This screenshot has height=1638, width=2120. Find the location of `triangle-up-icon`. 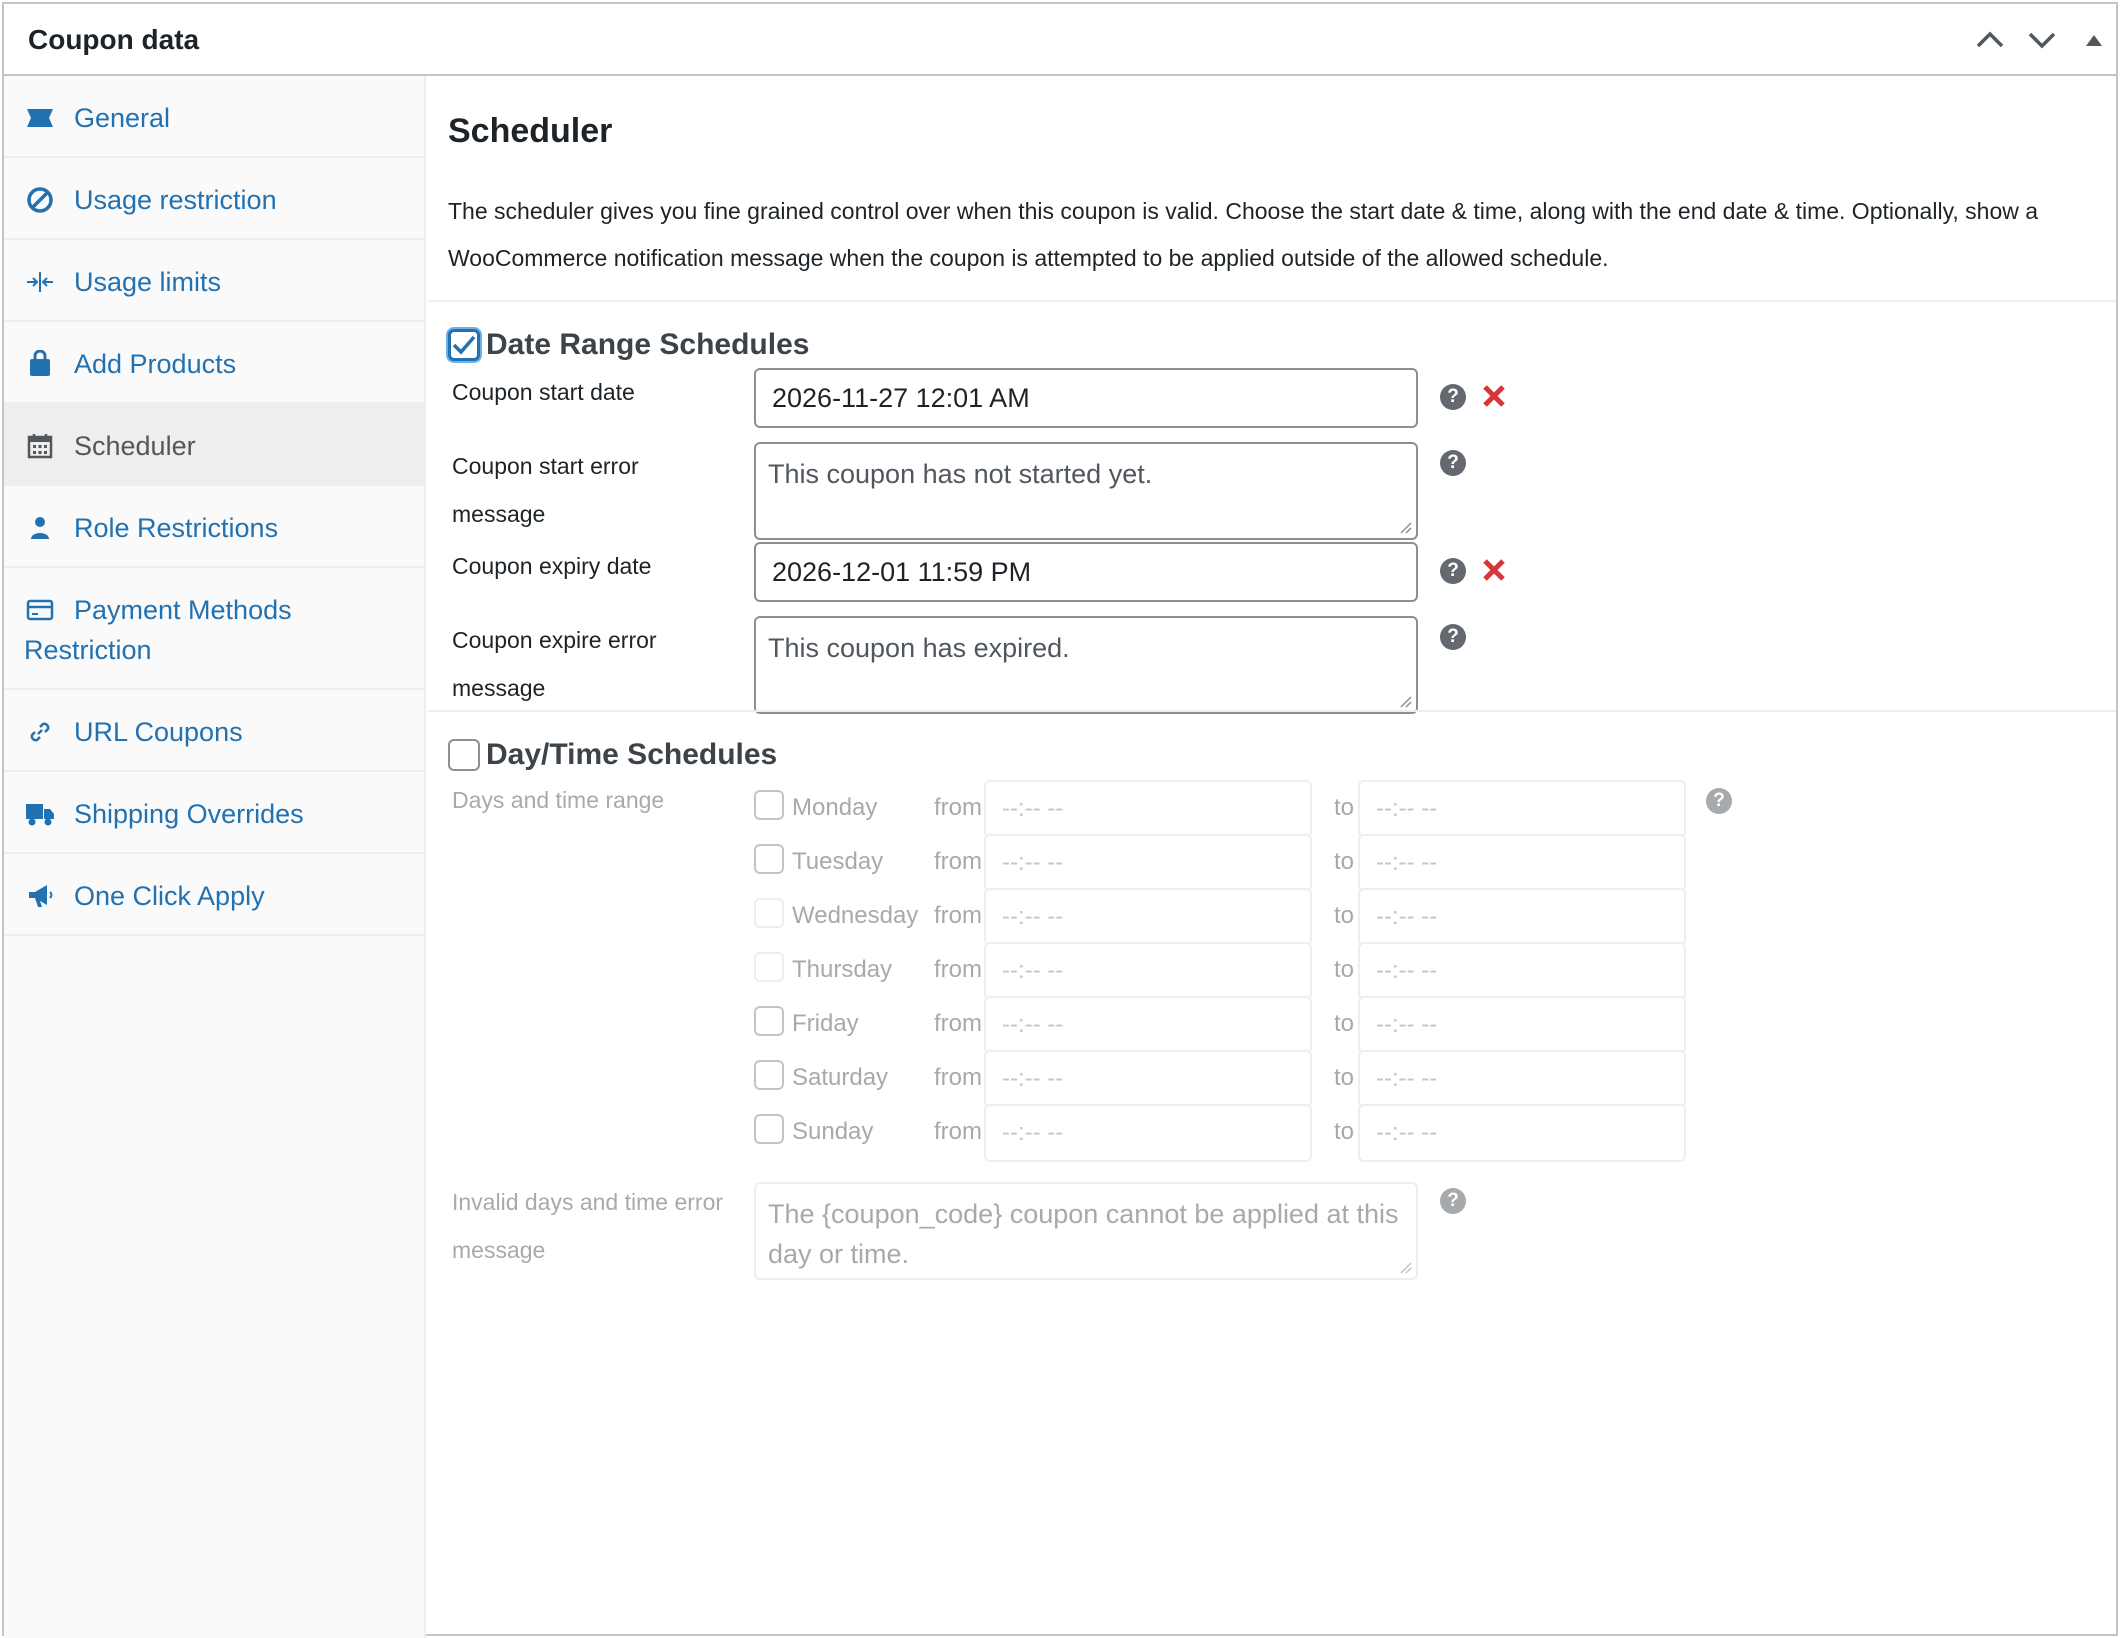

triangle-up-icon is located at coordinates (2094, 40).